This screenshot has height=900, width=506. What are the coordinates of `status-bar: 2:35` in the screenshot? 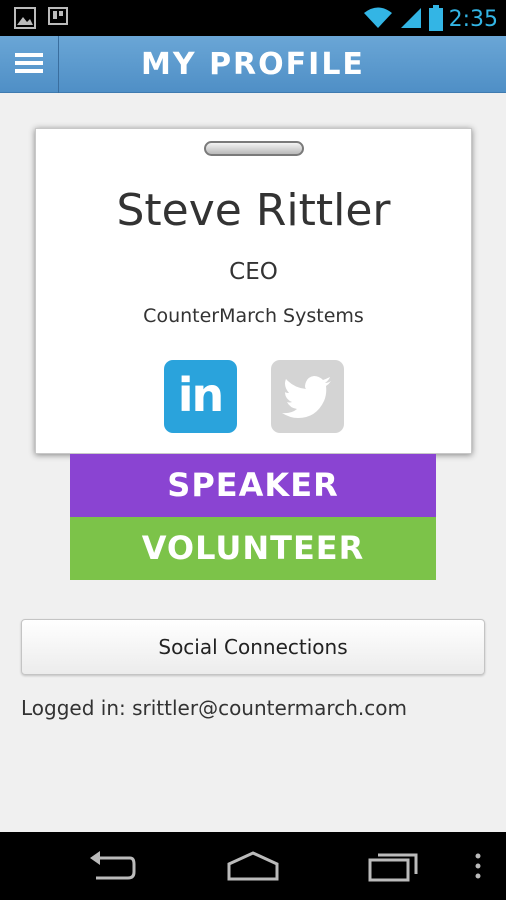 It's located at (253, 18).